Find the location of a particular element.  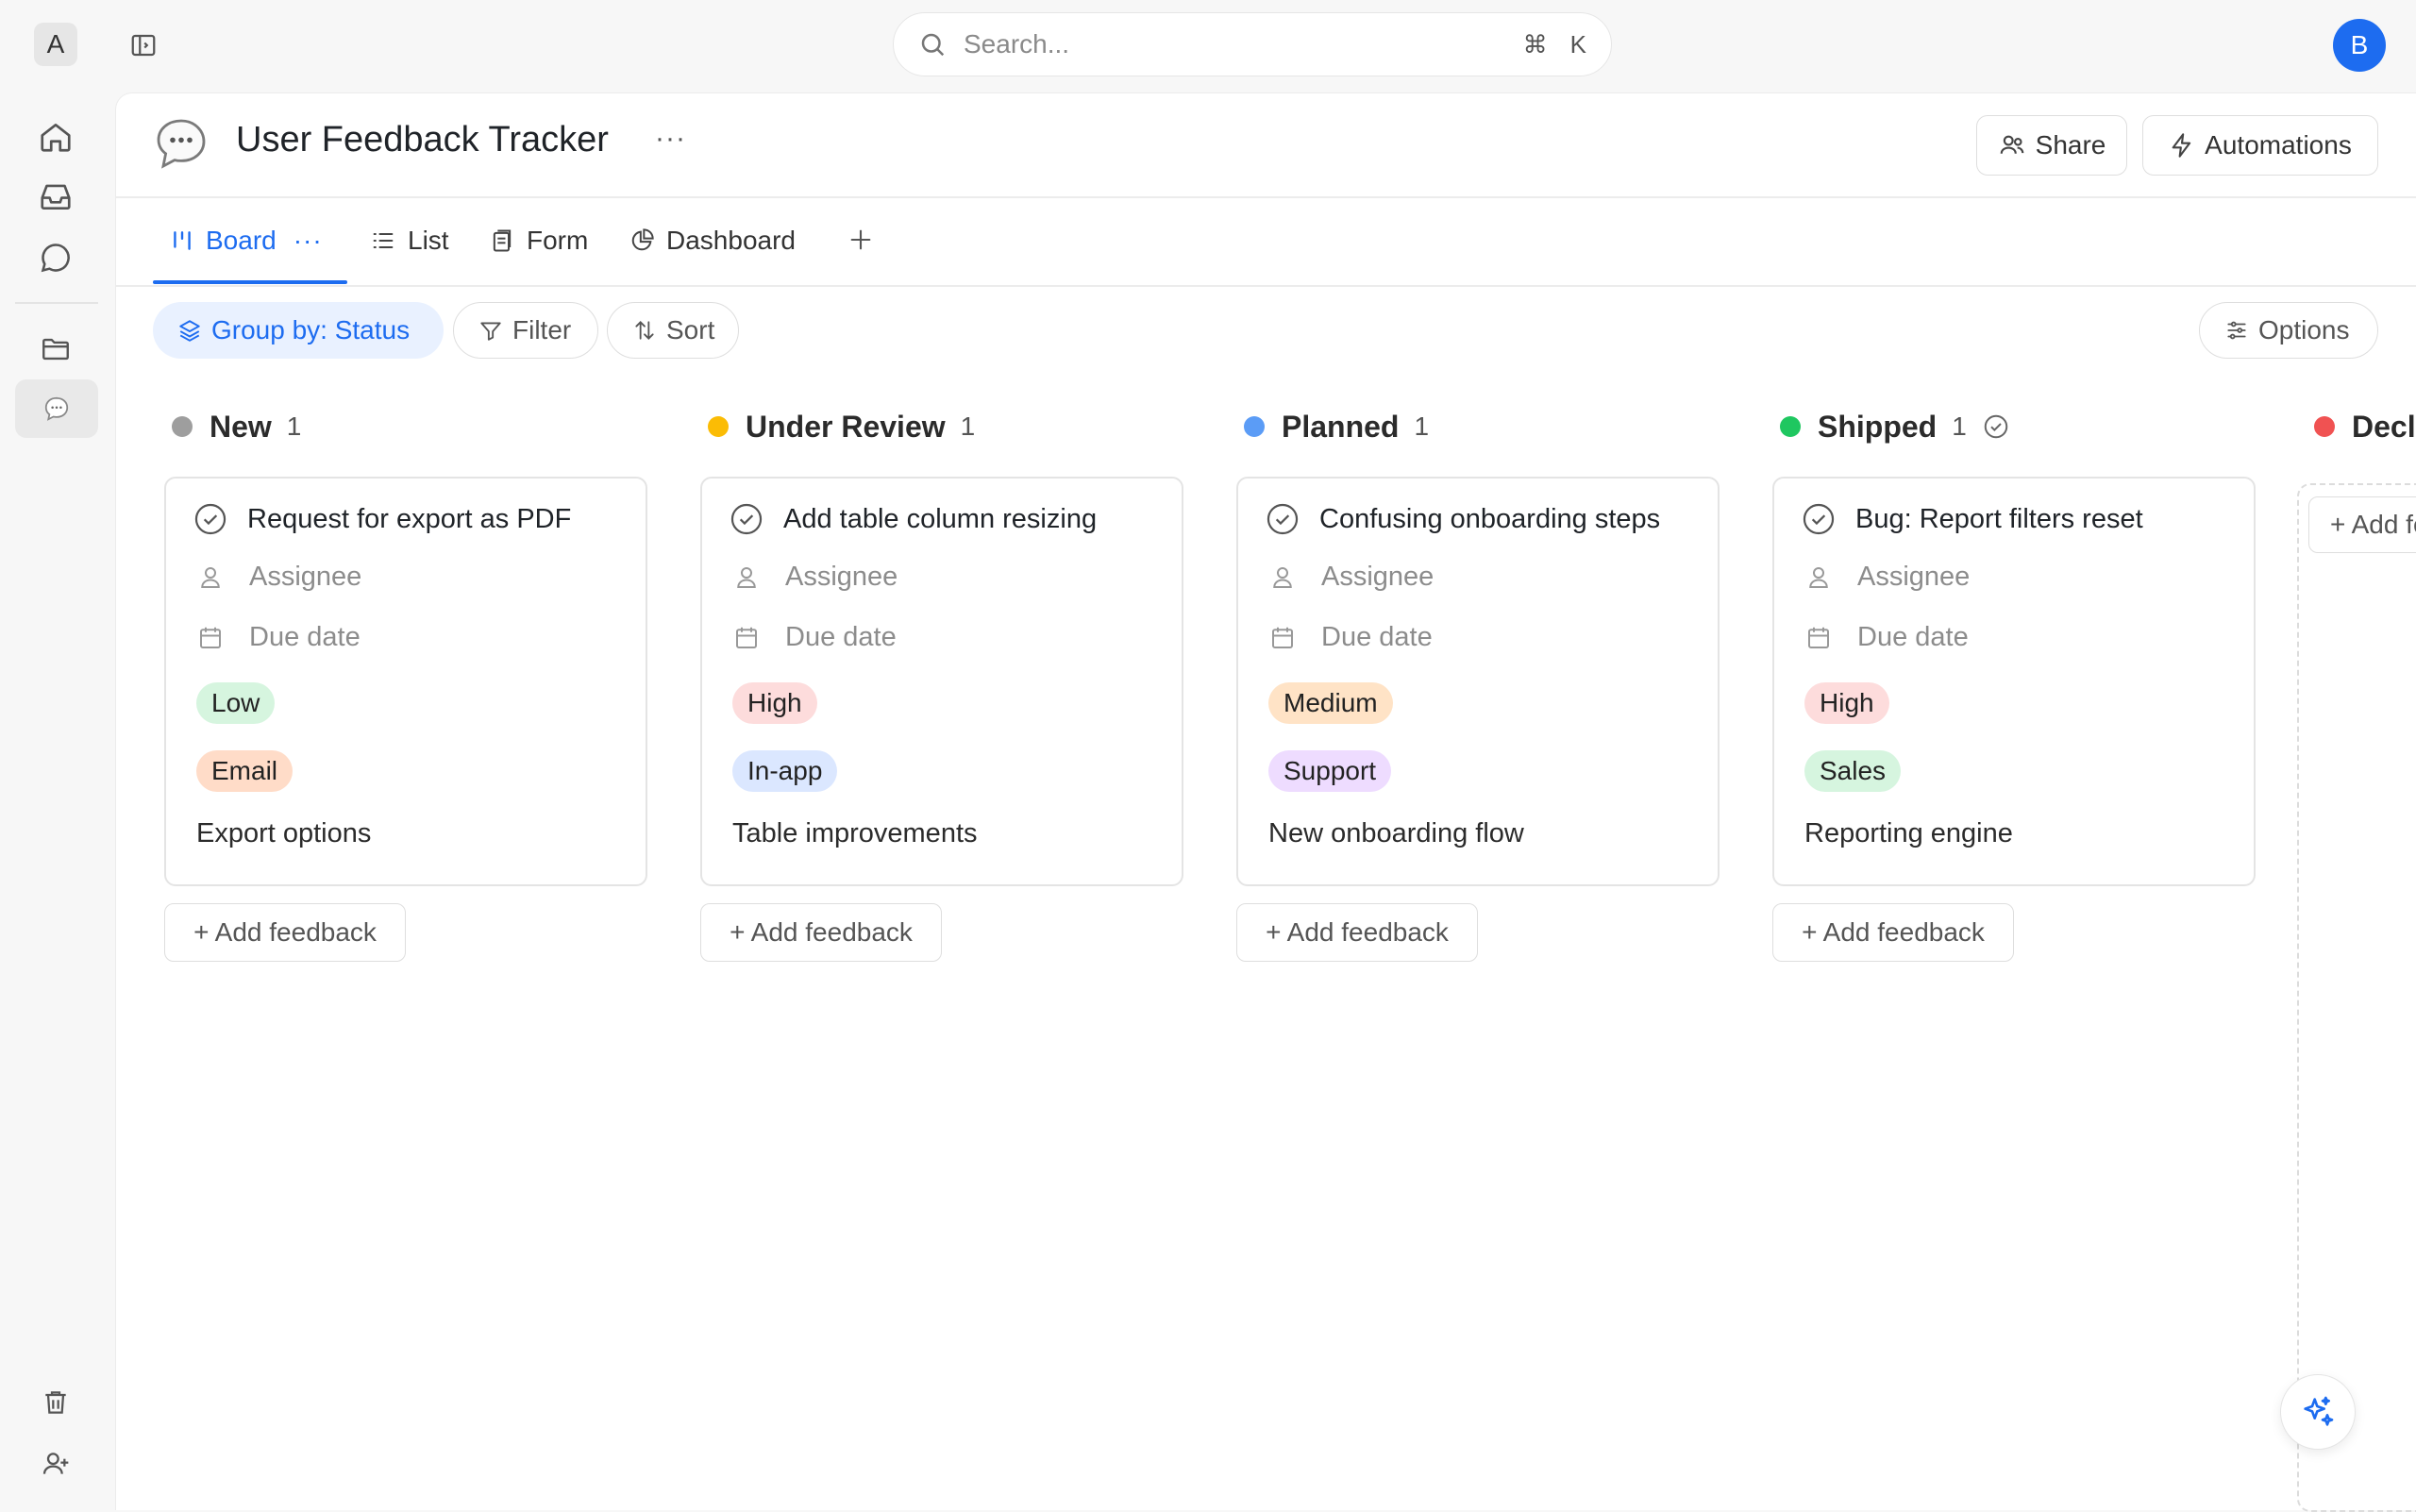

column-header-planned: Planned 1 is located at coordinates (1337, 426).